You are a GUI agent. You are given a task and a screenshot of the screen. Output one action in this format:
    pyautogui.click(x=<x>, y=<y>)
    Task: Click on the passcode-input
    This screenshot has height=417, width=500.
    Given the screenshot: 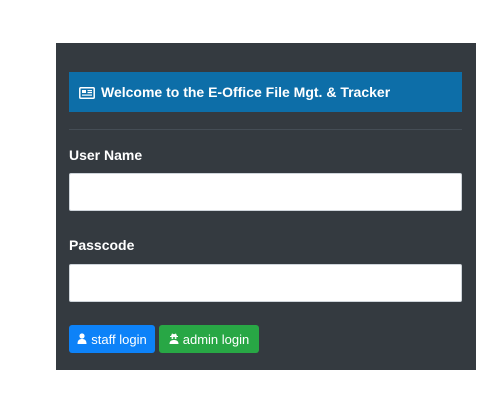 What is the action you would take?
    pyautogui.click(x=265, y=283)
    